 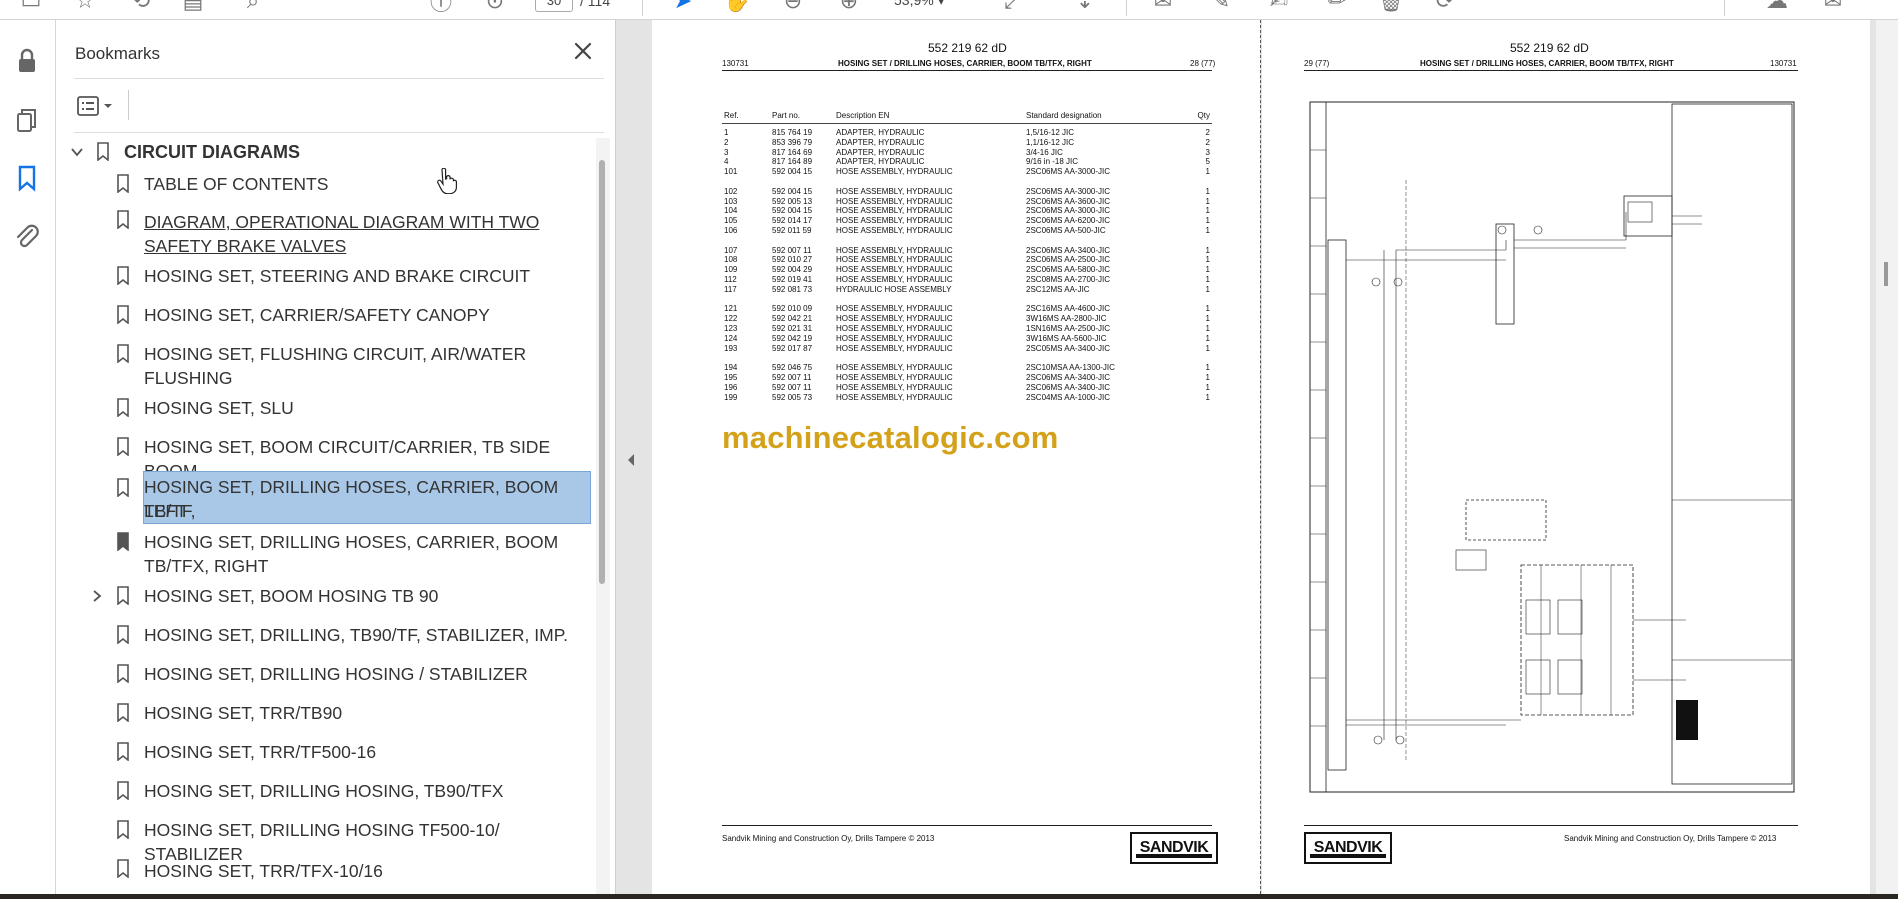 What do you see at coordinates (31, 7) in the screenshot?
I see `save-icon: ▭` at bounding box center [31, 7].